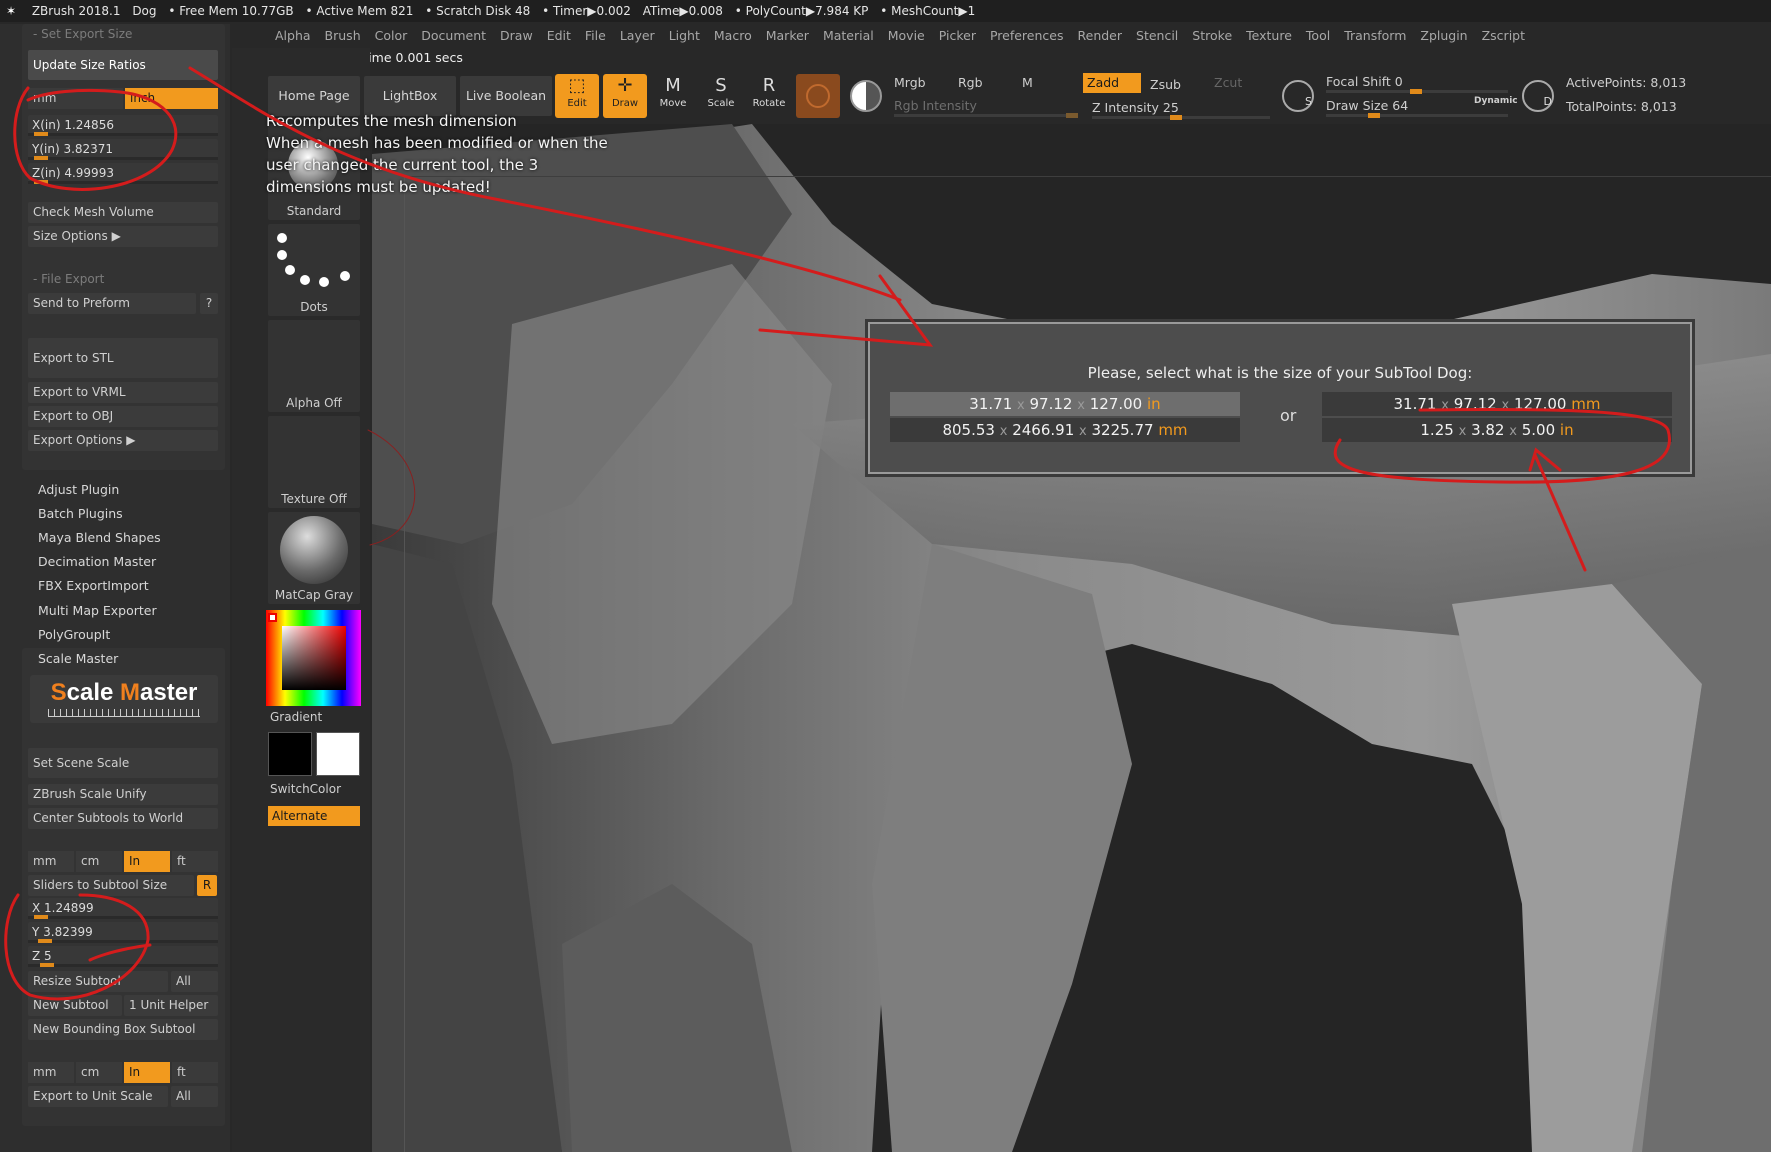 The image size is (1771, 1152). What do you see at coordinates (123, 173) in the screenshot?
I see `z-in-slider: Z(in) 4.99993` at bounding box center [123, 173].